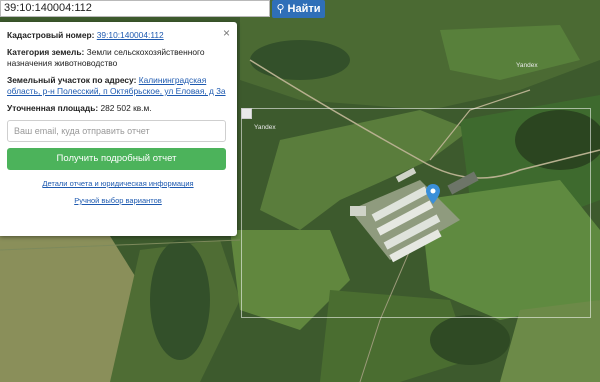  I want to click on address-label: Земельный участок по адресу:, so click(72, 80).